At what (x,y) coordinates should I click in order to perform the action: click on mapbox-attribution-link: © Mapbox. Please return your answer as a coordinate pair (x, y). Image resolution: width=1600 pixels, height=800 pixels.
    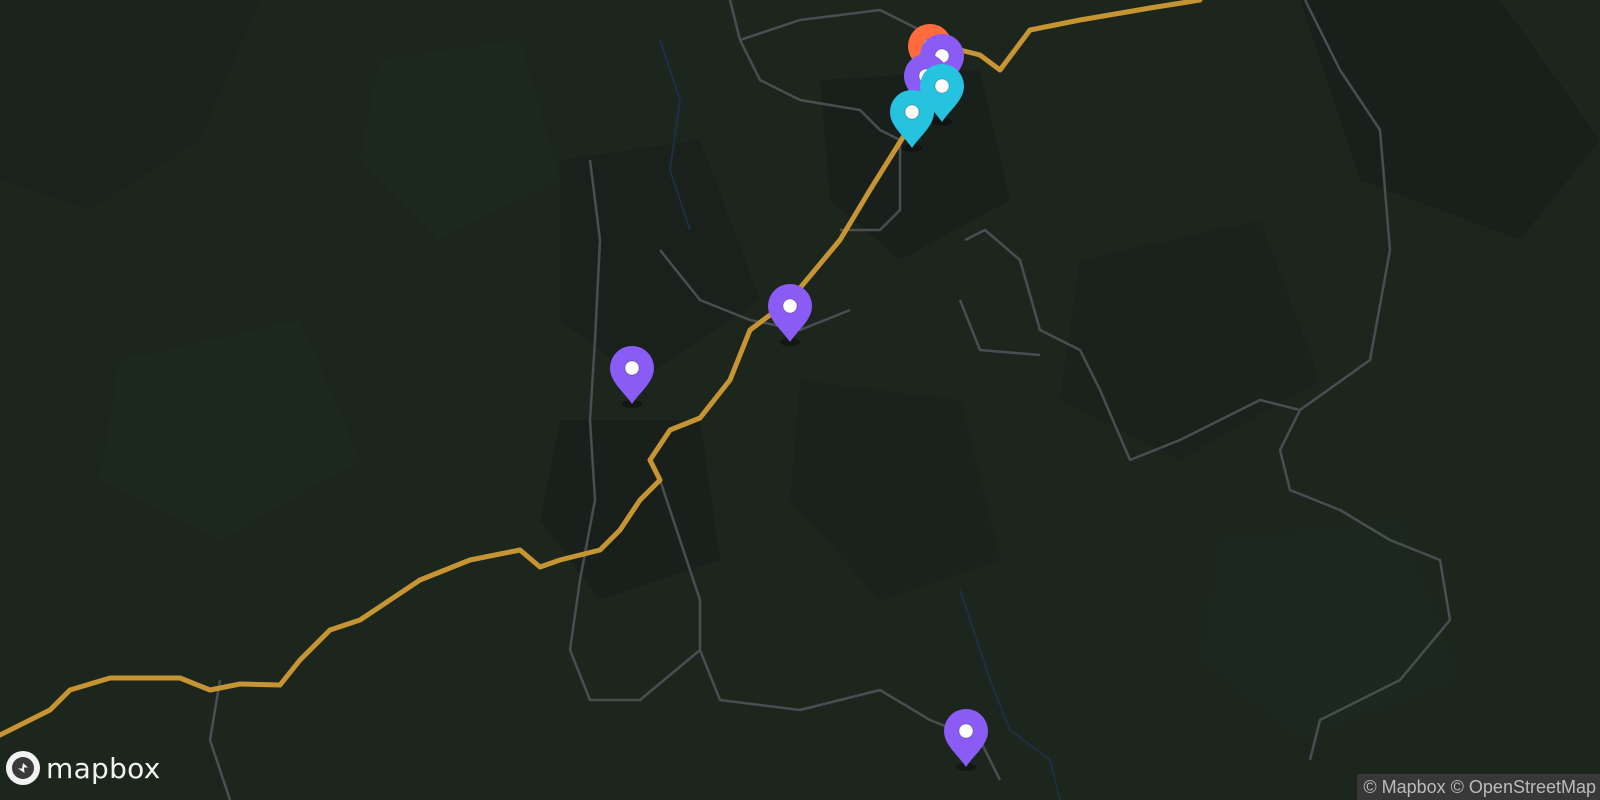
    Looking at the image, I should click on (1404, 787).